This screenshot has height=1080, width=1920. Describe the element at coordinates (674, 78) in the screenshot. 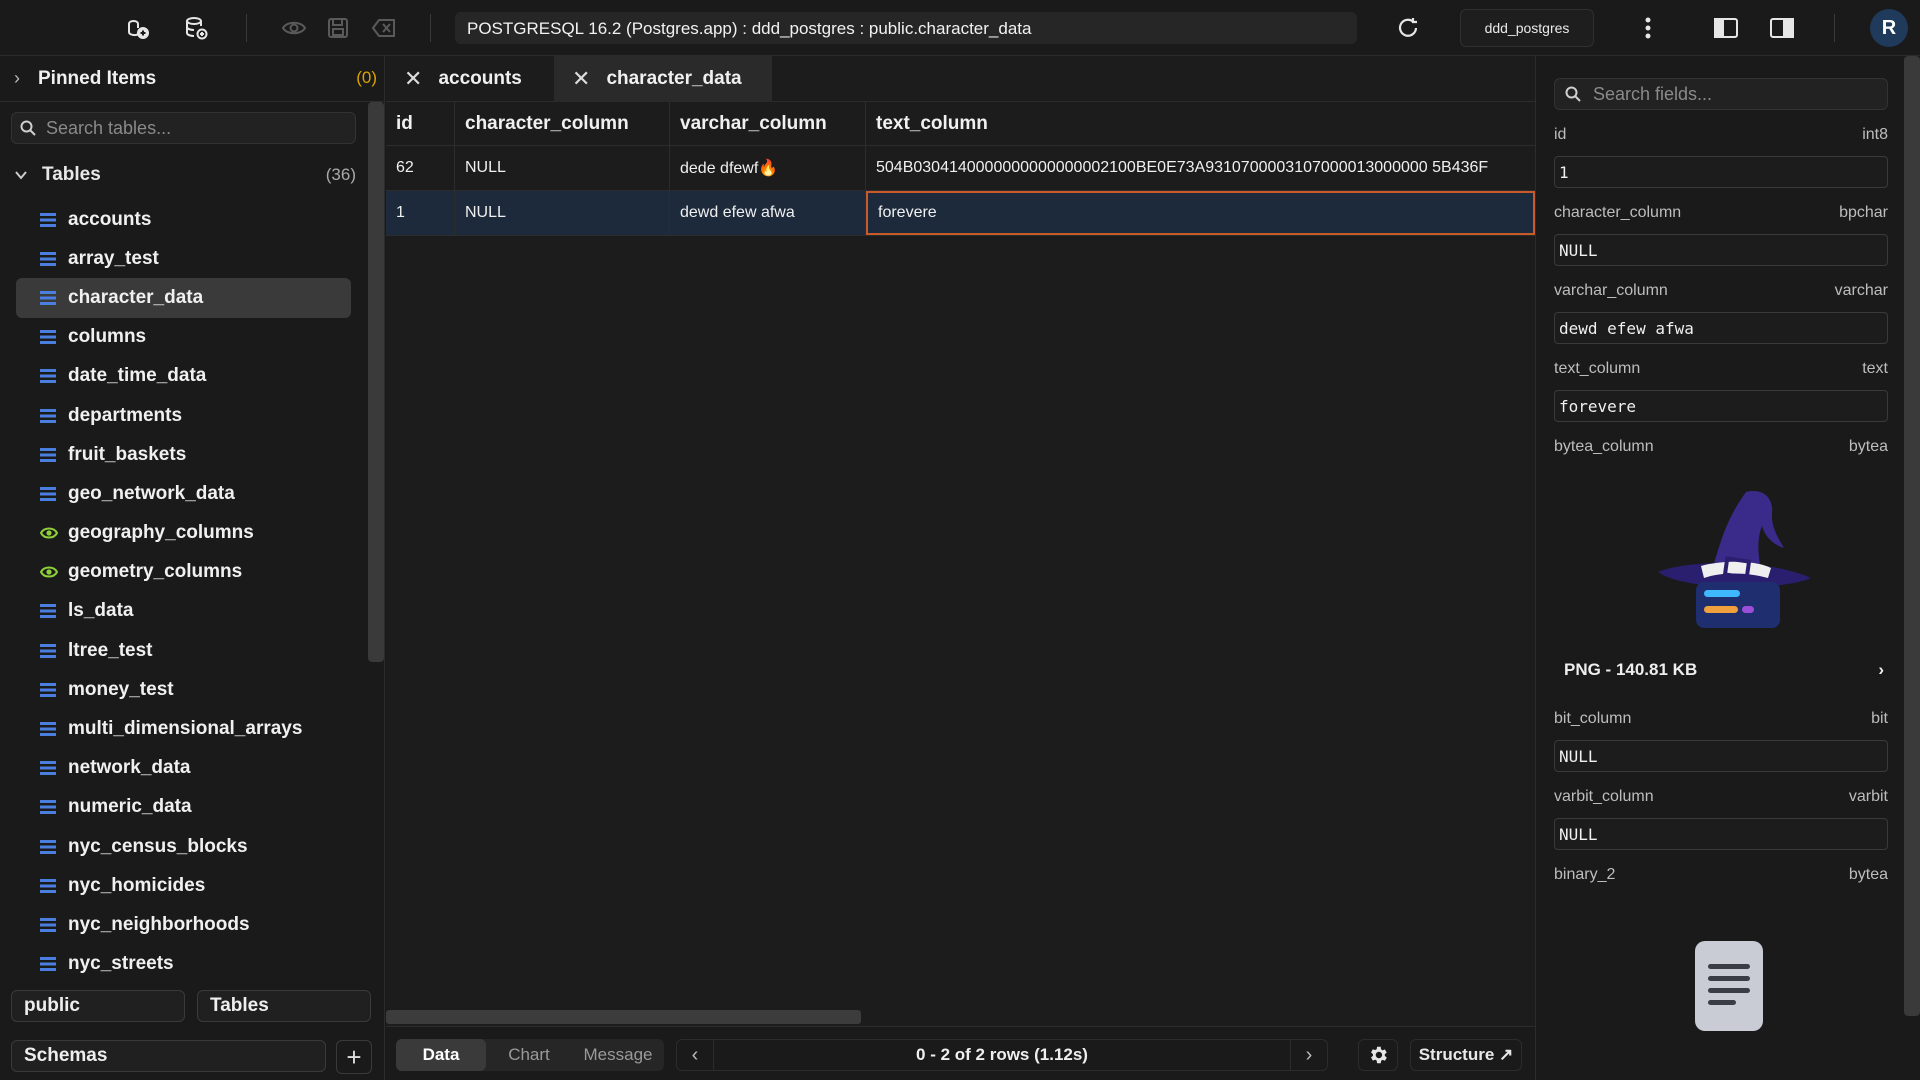

I see `tab-label: character_data` at that location.